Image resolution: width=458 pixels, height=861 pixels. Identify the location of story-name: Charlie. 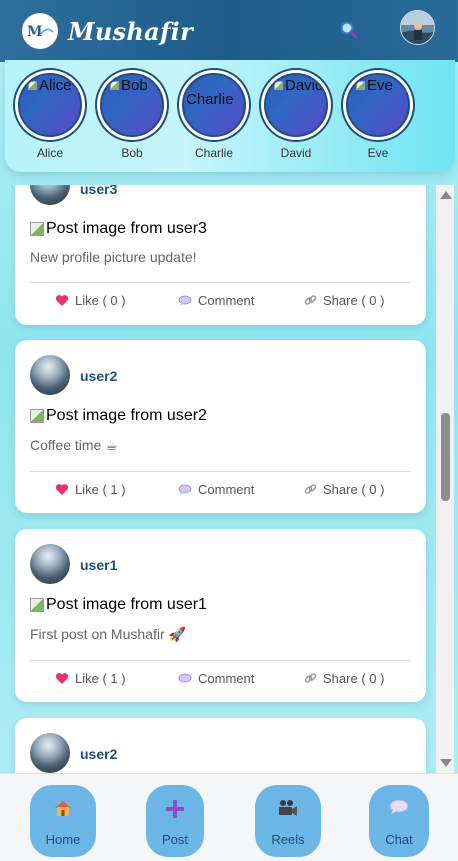
(213, 153).